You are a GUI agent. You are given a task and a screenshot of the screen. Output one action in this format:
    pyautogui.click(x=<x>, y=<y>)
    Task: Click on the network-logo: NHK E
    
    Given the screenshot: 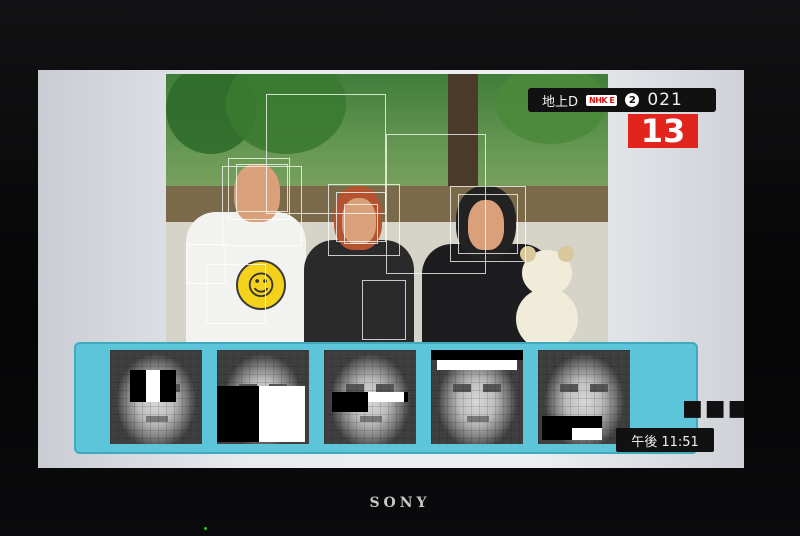 What is the action you would take?
    pyautogui.click(x=602, y=100)
    